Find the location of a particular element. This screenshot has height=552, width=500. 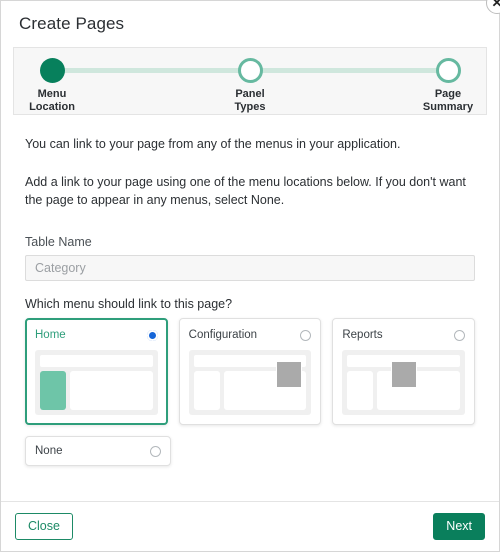

step-label-line2: Summary is located at coordinates (448, 107).